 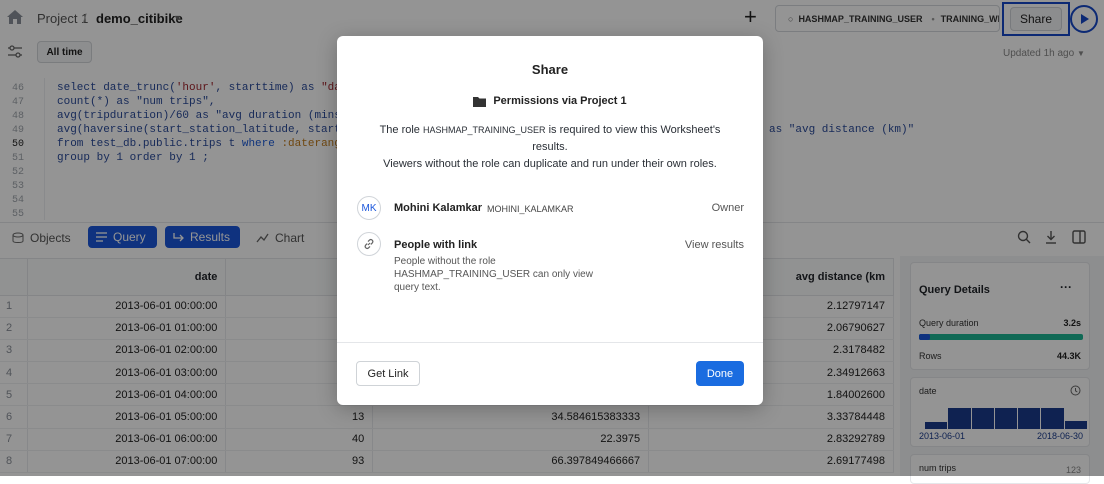 What do you see at coordinates (550, 342) in the screenshot?
I see `dialog-divider` at bounding box center [550, 342].